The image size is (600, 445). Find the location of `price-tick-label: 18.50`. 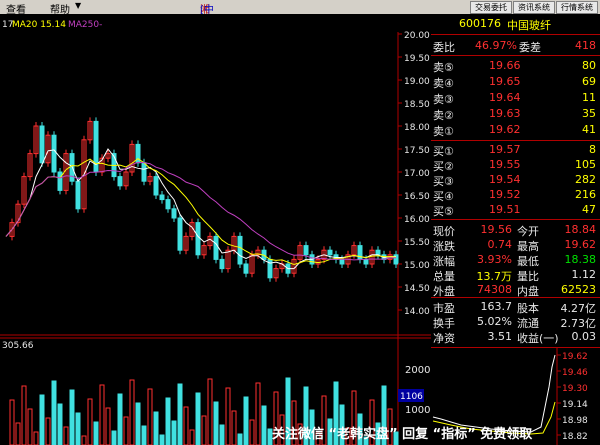

price-tick-label: 18.50 is located at coordinates (417, 105).